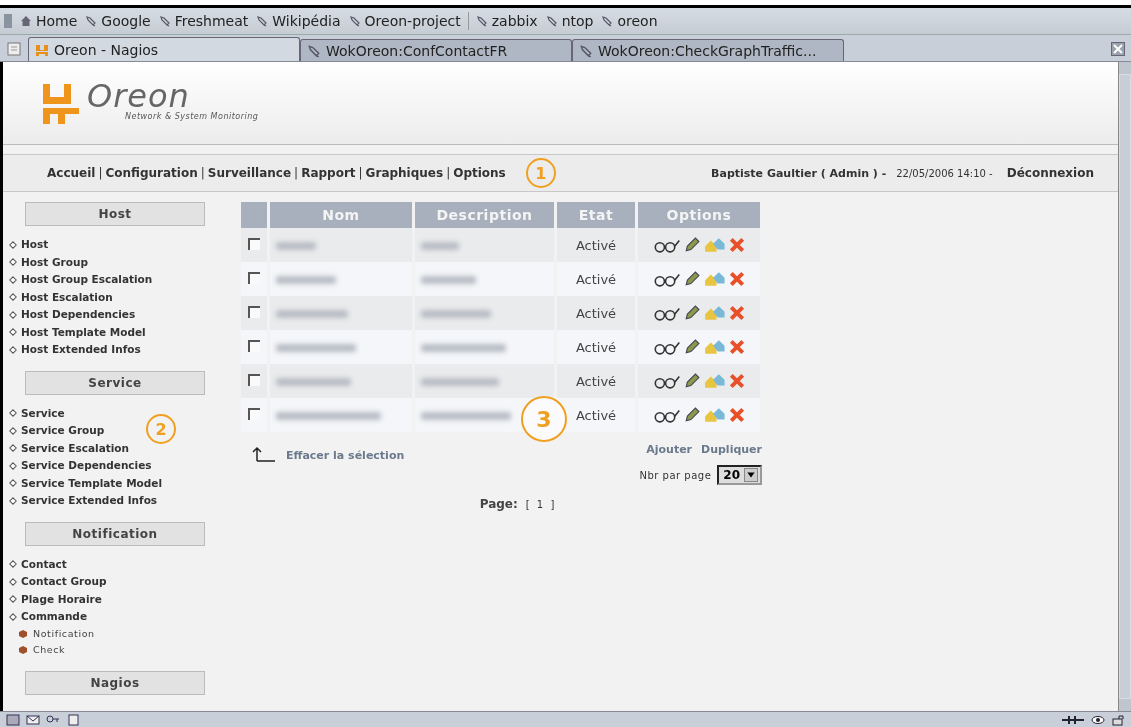 The image size is (1131, 727). What do you see at coordinates (86, 466) in the screenshot?
I see `menu-item: Service Dependencies` at bounding box center [86, 466].